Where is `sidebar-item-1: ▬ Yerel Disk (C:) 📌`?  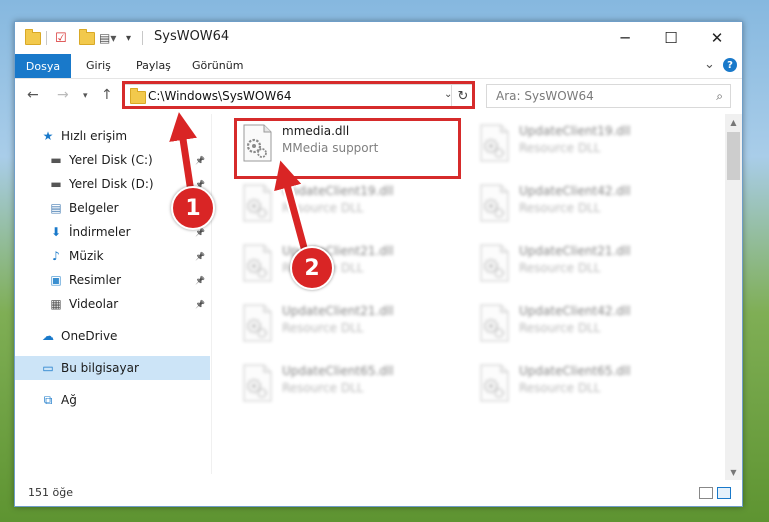 sidebar-item-1: ▬ Yerel Disk (C:) 📌 is located at coordinates (112, 160).